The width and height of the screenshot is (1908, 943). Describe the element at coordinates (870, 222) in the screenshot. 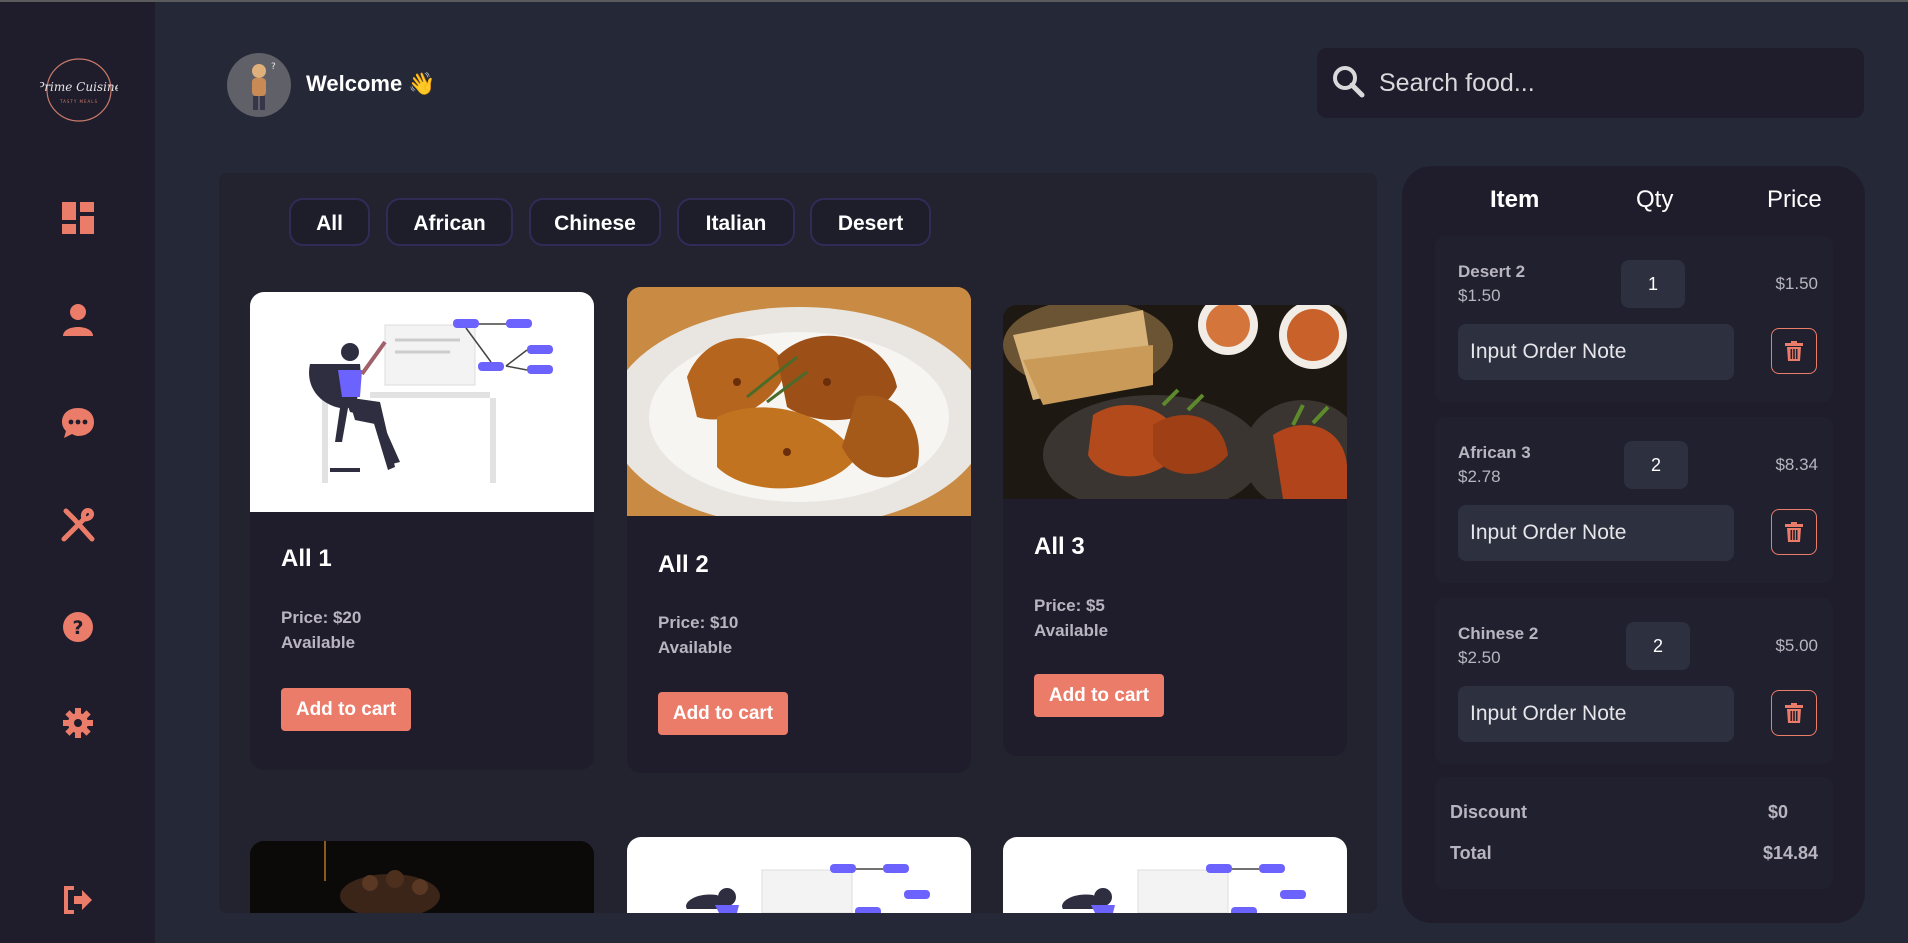

I see `category-desert: Desert` at that location.